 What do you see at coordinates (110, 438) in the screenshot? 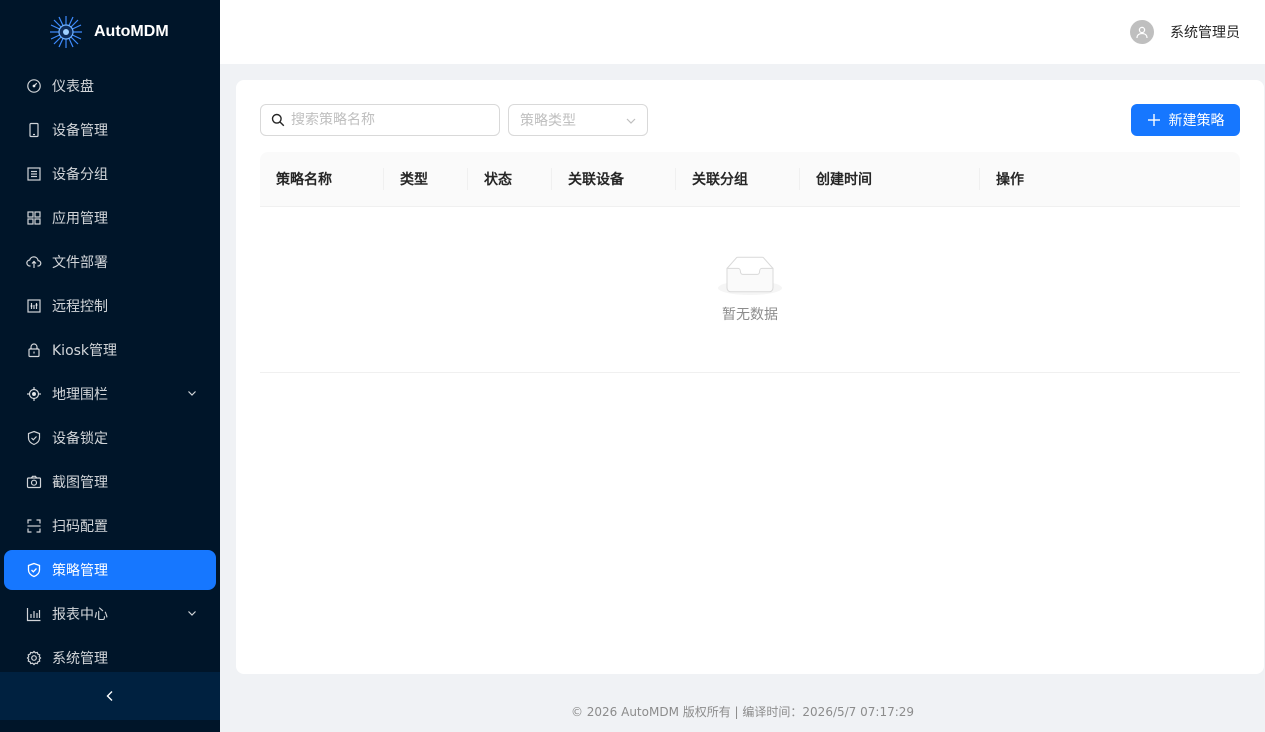
I see `sidebar-item-device-lock: 设备锁定` at bounding box center [110, 438].